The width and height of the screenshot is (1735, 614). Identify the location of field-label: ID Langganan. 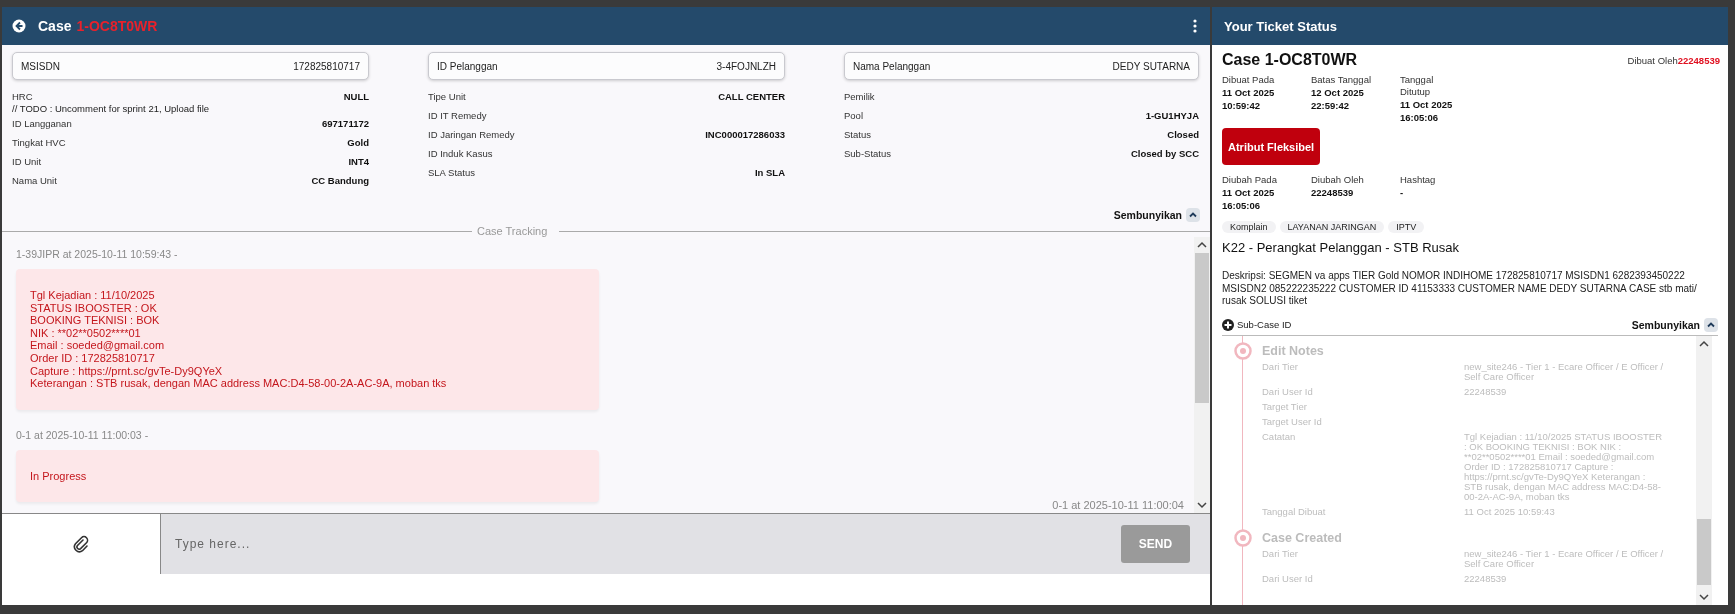
(42, 123).